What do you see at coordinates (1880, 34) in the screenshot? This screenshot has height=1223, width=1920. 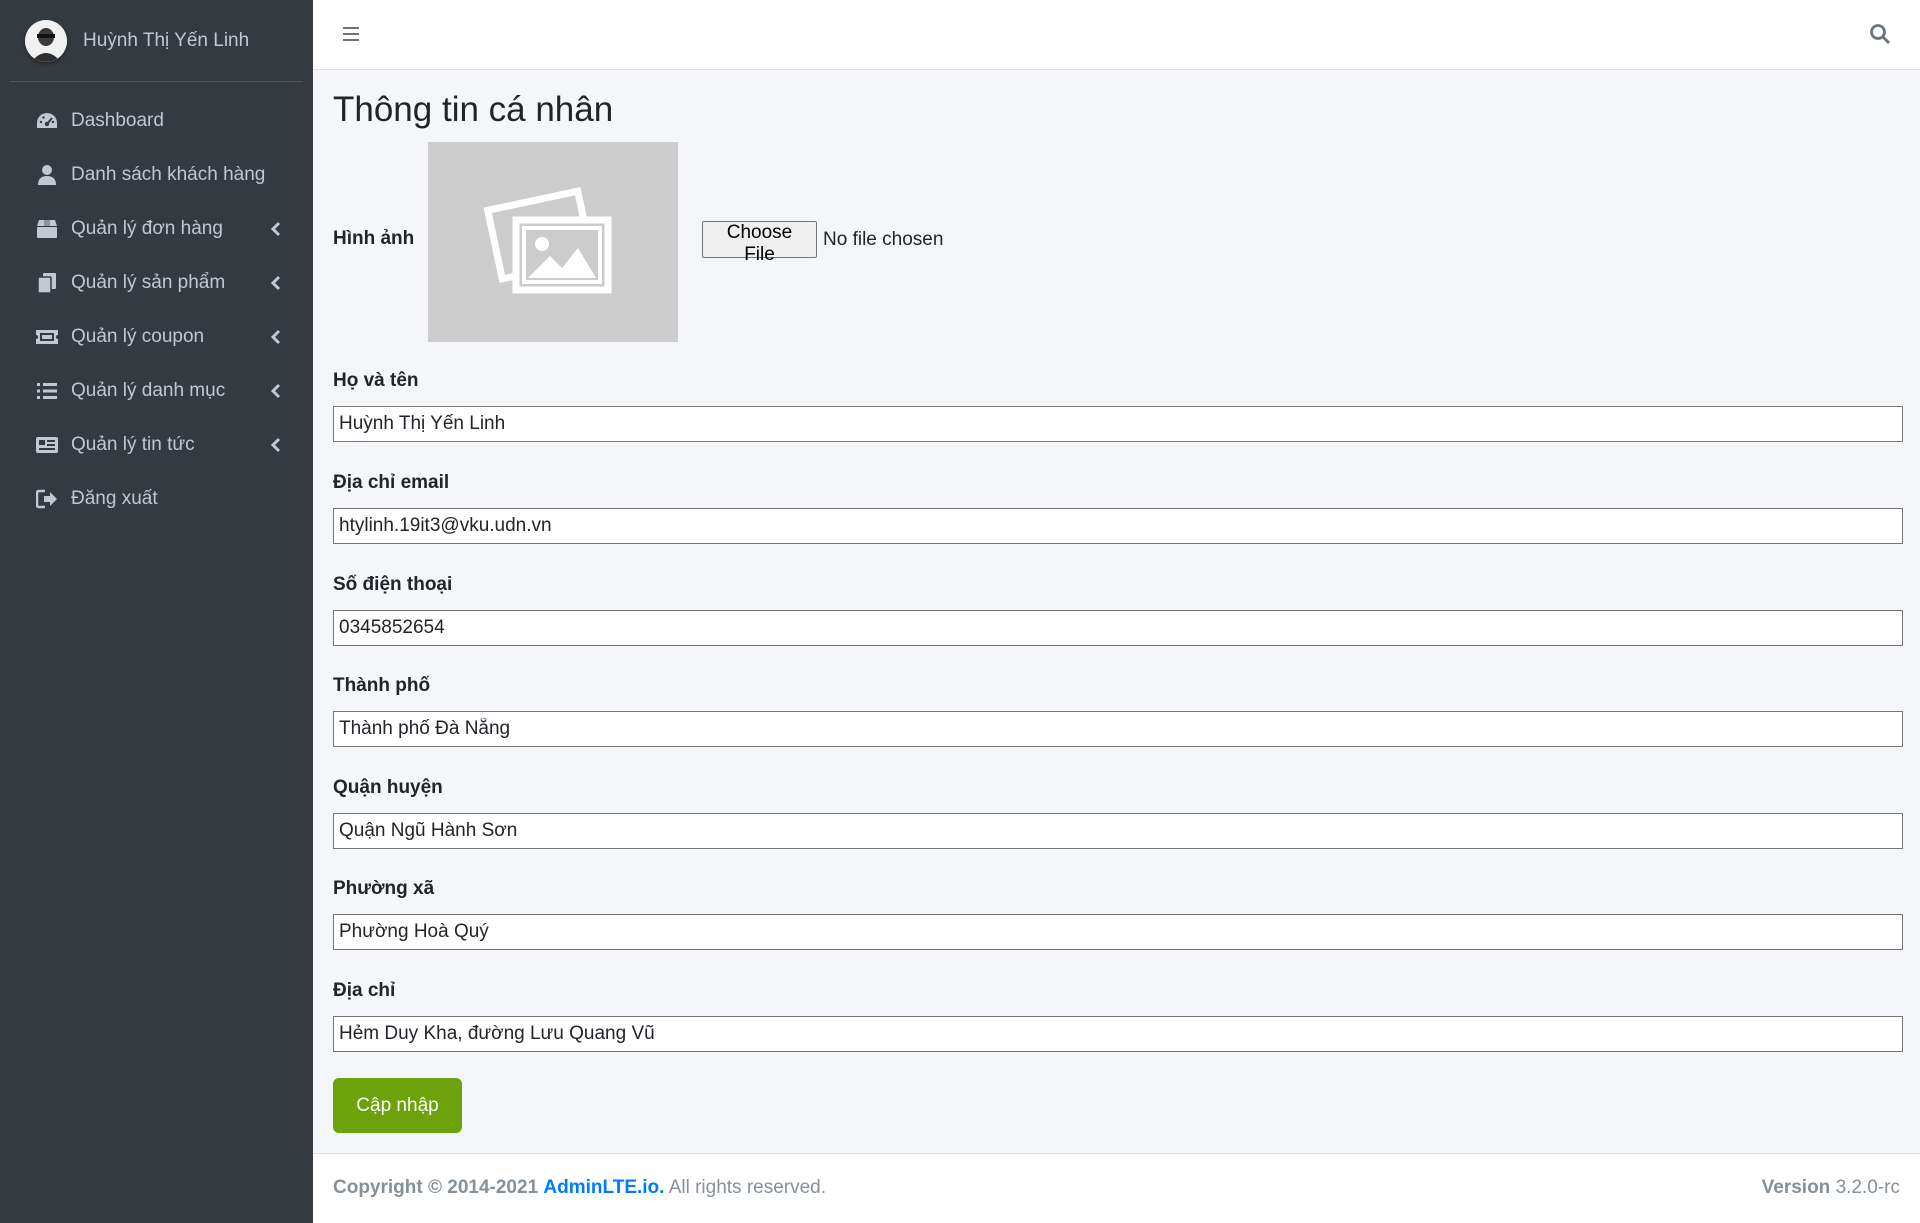 I see `search-icon` at bounding box center [1880, 34].